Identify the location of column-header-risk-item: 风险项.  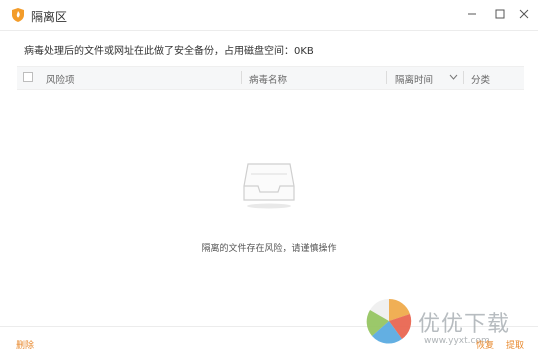
(60, 79).